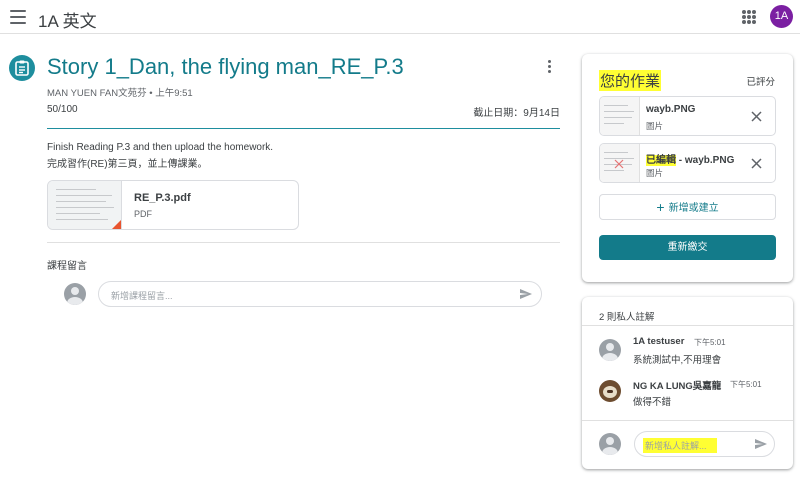  I want to click on class-title: 1A 英文, so click(67, 19).